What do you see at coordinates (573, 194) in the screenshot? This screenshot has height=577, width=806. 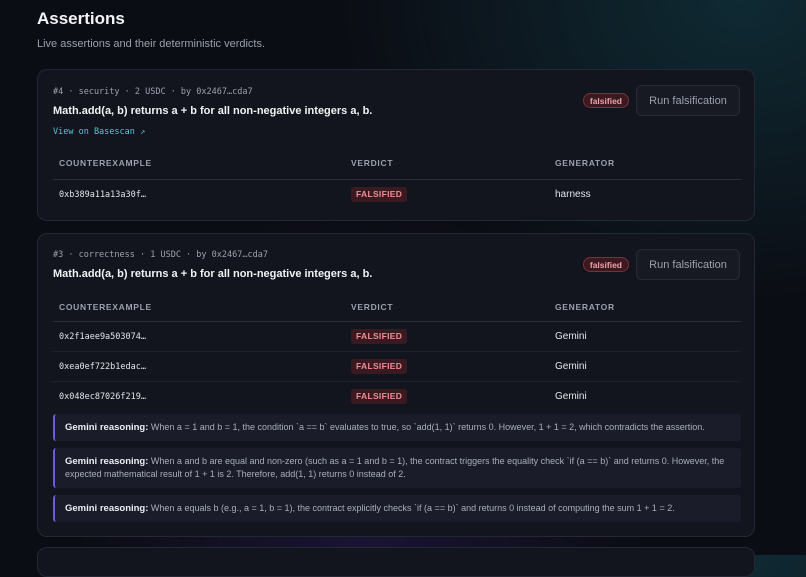 I see `generator-value: harness` at bounding box center [573, 194].